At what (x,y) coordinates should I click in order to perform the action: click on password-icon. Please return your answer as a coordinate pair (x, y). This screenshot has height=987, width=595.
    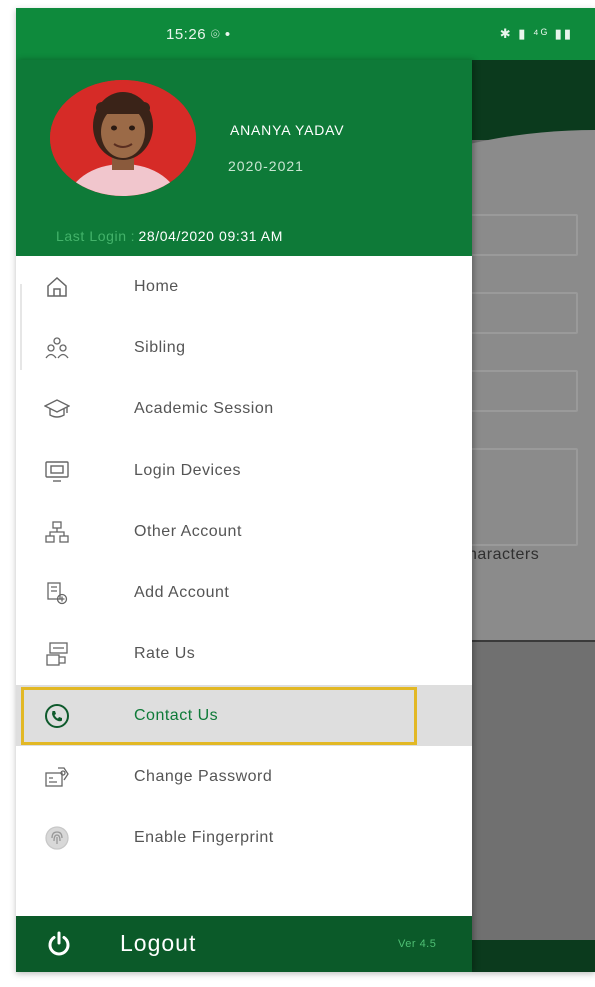
    Looking at the image, I should click on (57, 777).